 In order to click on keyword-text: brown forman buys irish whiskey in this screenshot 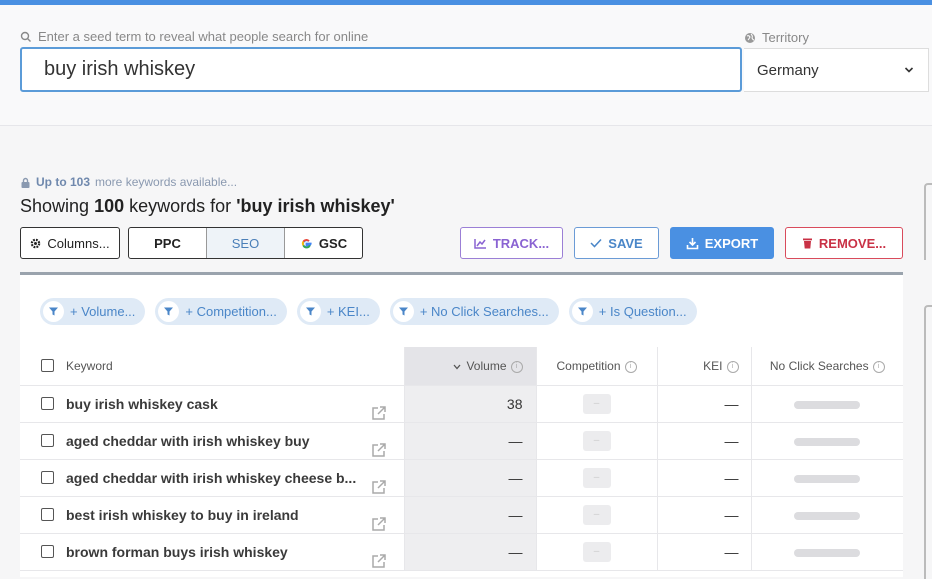, I will do `click(177, 552)`.